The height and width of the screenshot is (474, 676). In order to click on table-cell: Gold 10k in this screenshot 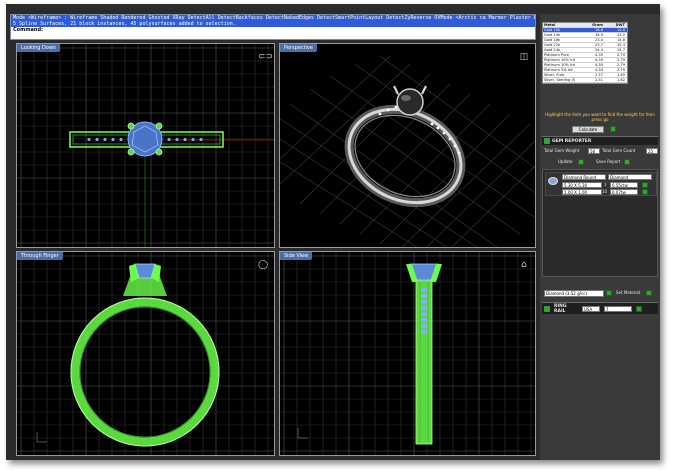, I will do `click(552, 30)`.